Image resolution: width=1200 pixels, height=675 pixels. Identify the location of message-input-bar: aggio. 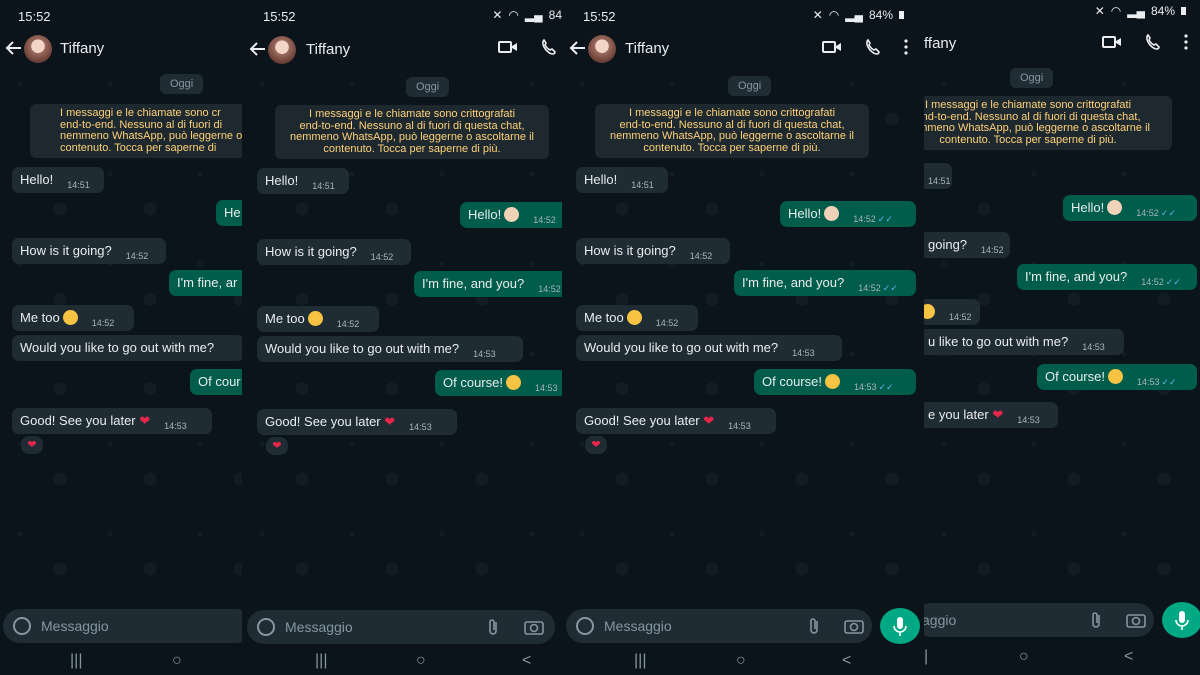
(1039, 620).